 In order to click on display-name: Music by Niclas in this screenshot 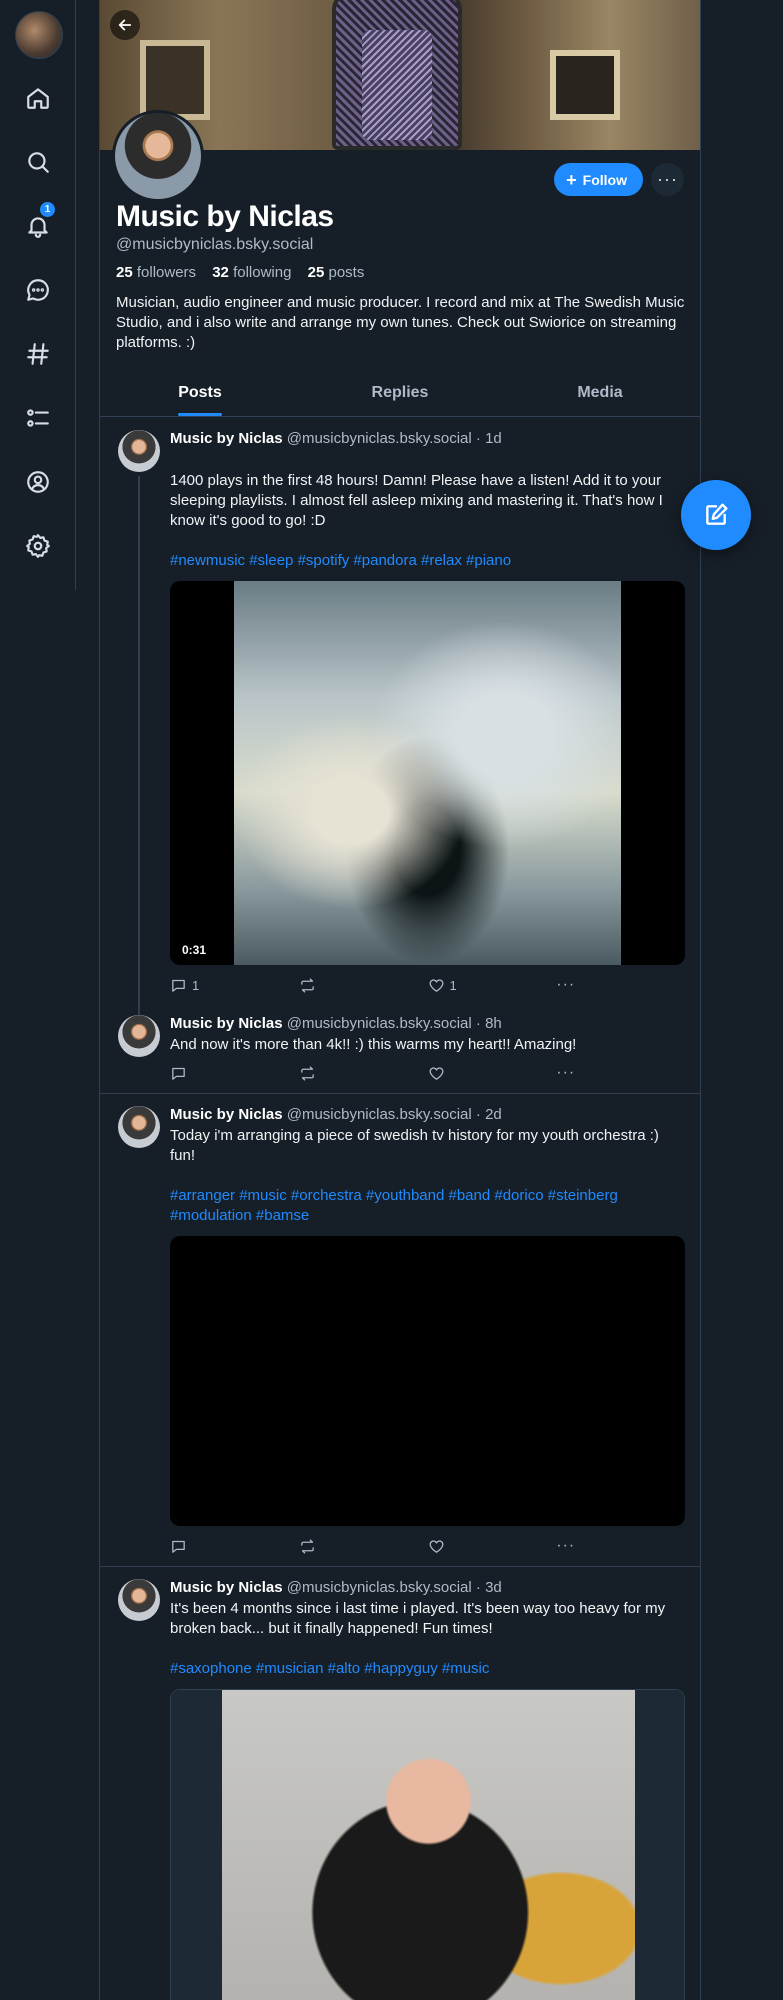, I will do `click(225, 216)`.